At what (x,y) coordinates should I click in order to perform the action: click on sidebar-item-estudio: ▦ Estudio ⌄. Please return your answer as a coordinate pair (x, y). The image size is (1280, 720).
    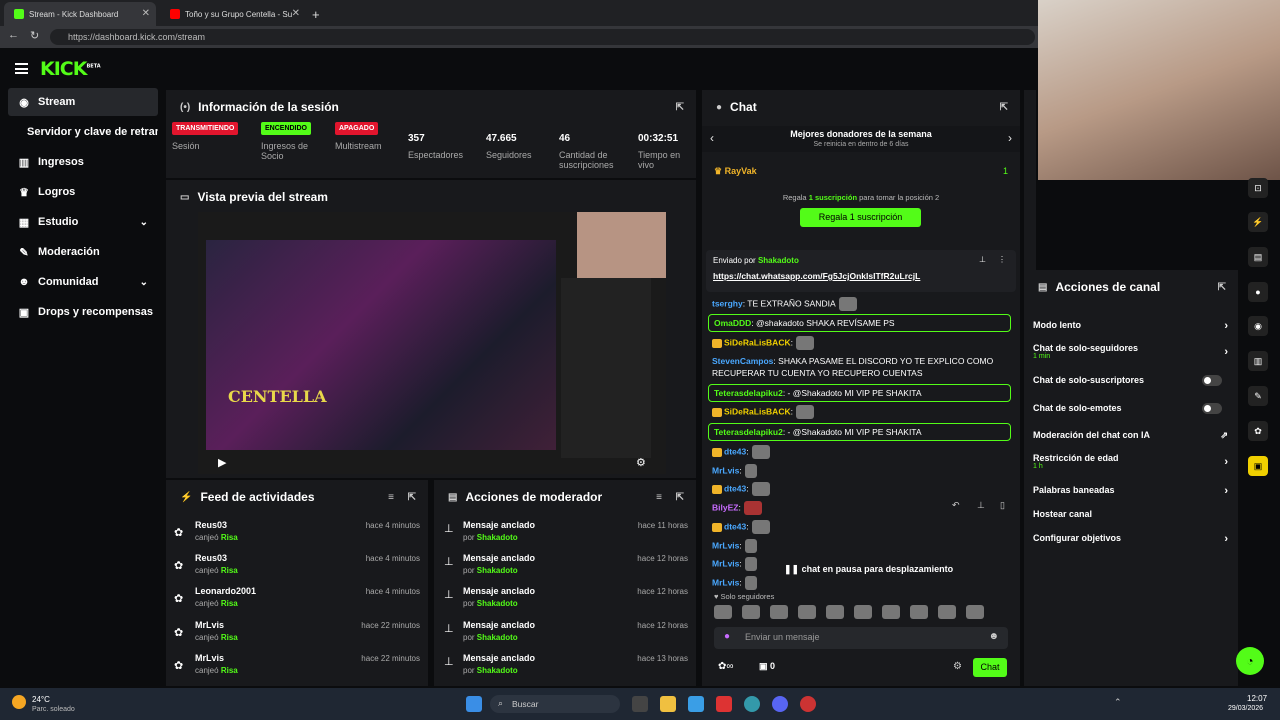
    Looking at the image, I should click on (83, 222).